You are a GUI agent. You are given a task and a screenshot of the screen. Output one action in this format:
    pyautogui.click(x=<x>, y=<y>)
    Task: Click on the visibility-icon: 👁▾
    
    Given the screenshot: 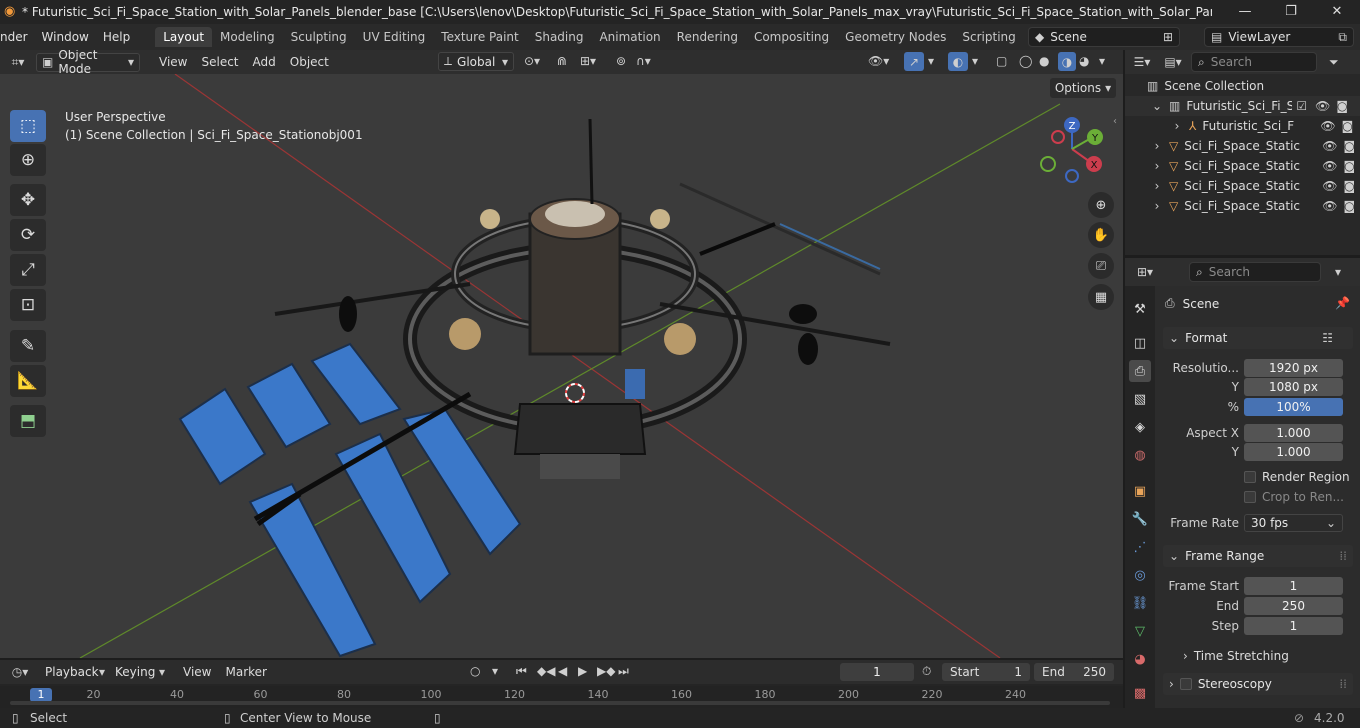 What is the action you would take?
    pyautogui.click(x=878, y=61)
    